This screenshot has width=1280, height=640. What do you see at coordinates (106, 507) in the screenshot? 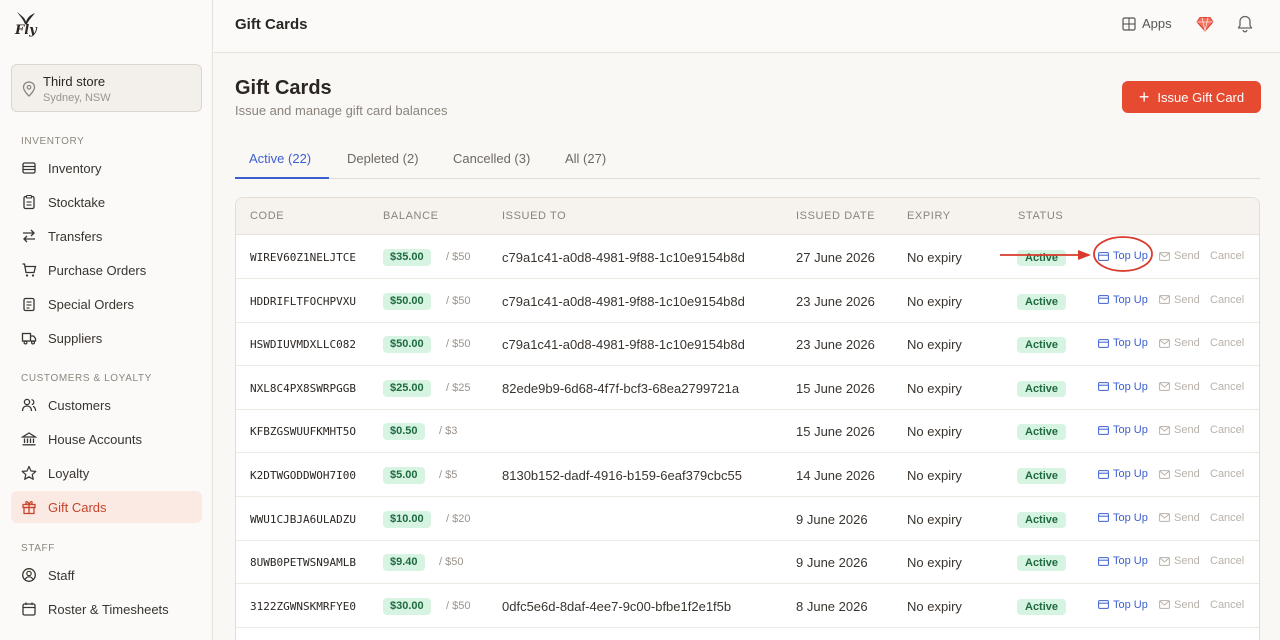
I see `sidebar-item-gift-cards: Gift Cards` at bounding box center [106, 507].